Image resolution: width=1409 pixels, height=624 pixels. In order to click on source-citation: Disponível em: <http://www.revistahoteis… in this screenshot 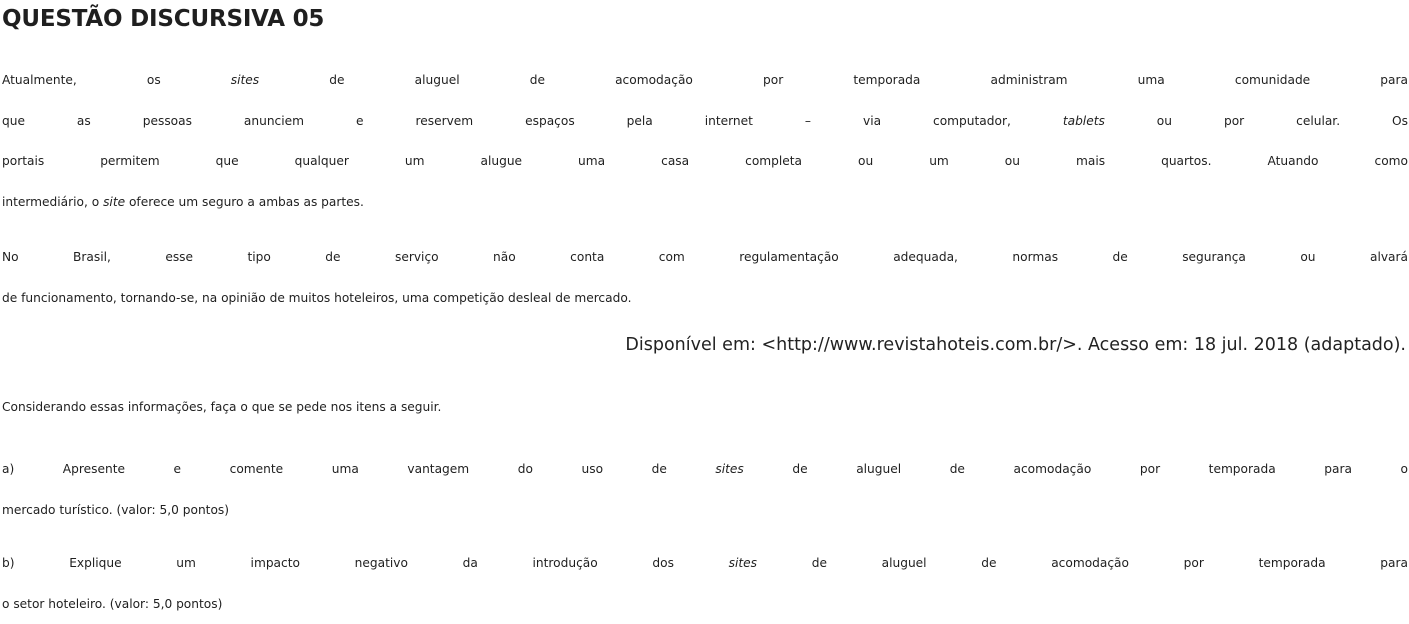, I will do `click(1015, 345)`.